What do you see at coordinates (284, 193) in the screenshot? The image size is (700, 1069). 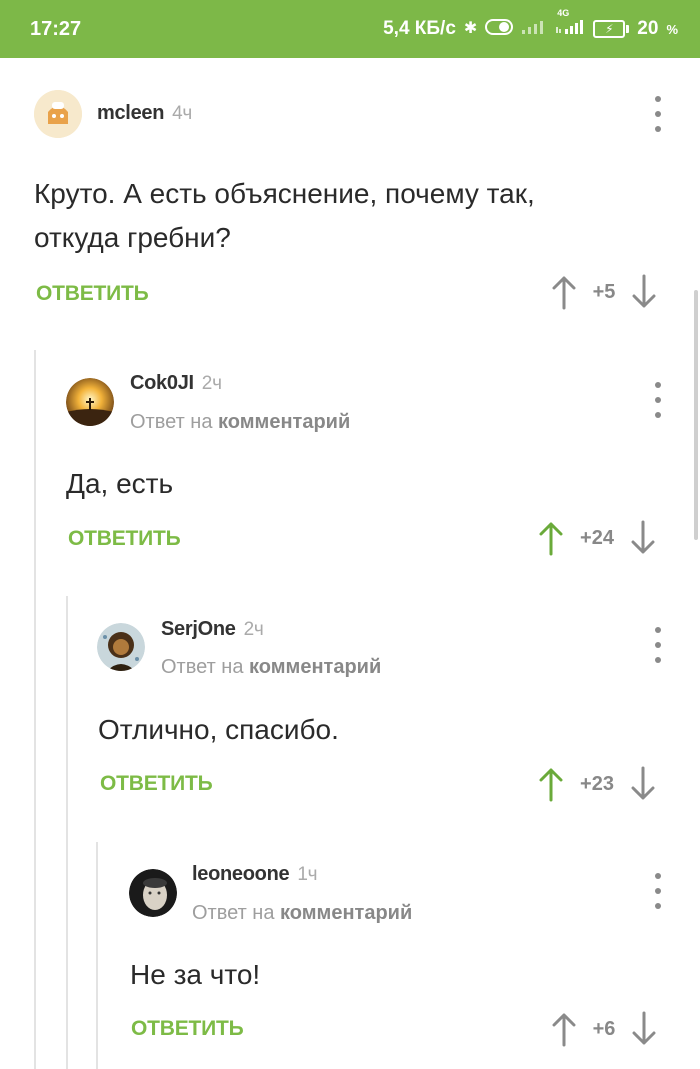 I see `comment-text-line: Круто. А есть объяснение, почему так,` at bounding box center [284, 193].